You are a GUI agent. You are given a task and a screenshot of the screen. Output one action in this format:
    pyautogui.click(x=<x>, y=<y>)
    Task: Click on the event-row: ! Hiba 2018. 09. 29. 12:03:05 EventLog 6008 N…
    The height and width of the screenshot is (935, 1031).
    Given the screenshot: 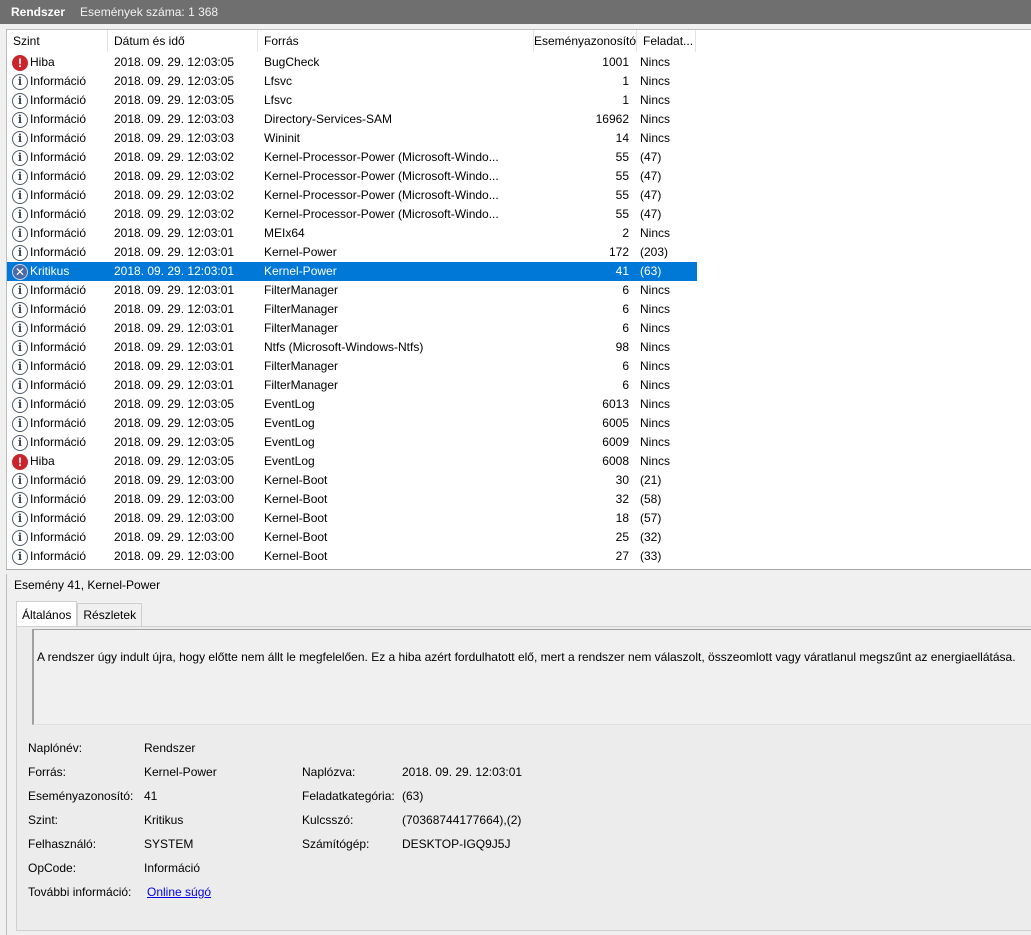 What is the action you would take?
    pyautogui.click(x=352, y=461)
    